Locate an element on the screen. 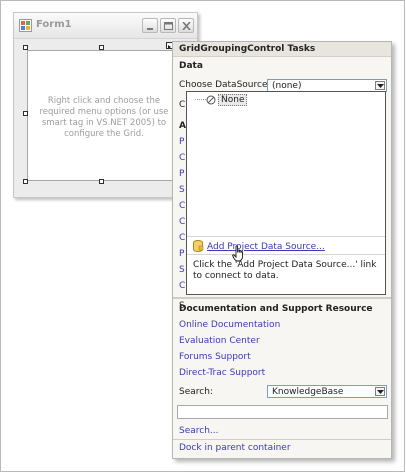 Image resolution: width=406 pixels, height=473 pixels. search-scope-combo: KnowledgeBase is located at coordinates (327, 391).